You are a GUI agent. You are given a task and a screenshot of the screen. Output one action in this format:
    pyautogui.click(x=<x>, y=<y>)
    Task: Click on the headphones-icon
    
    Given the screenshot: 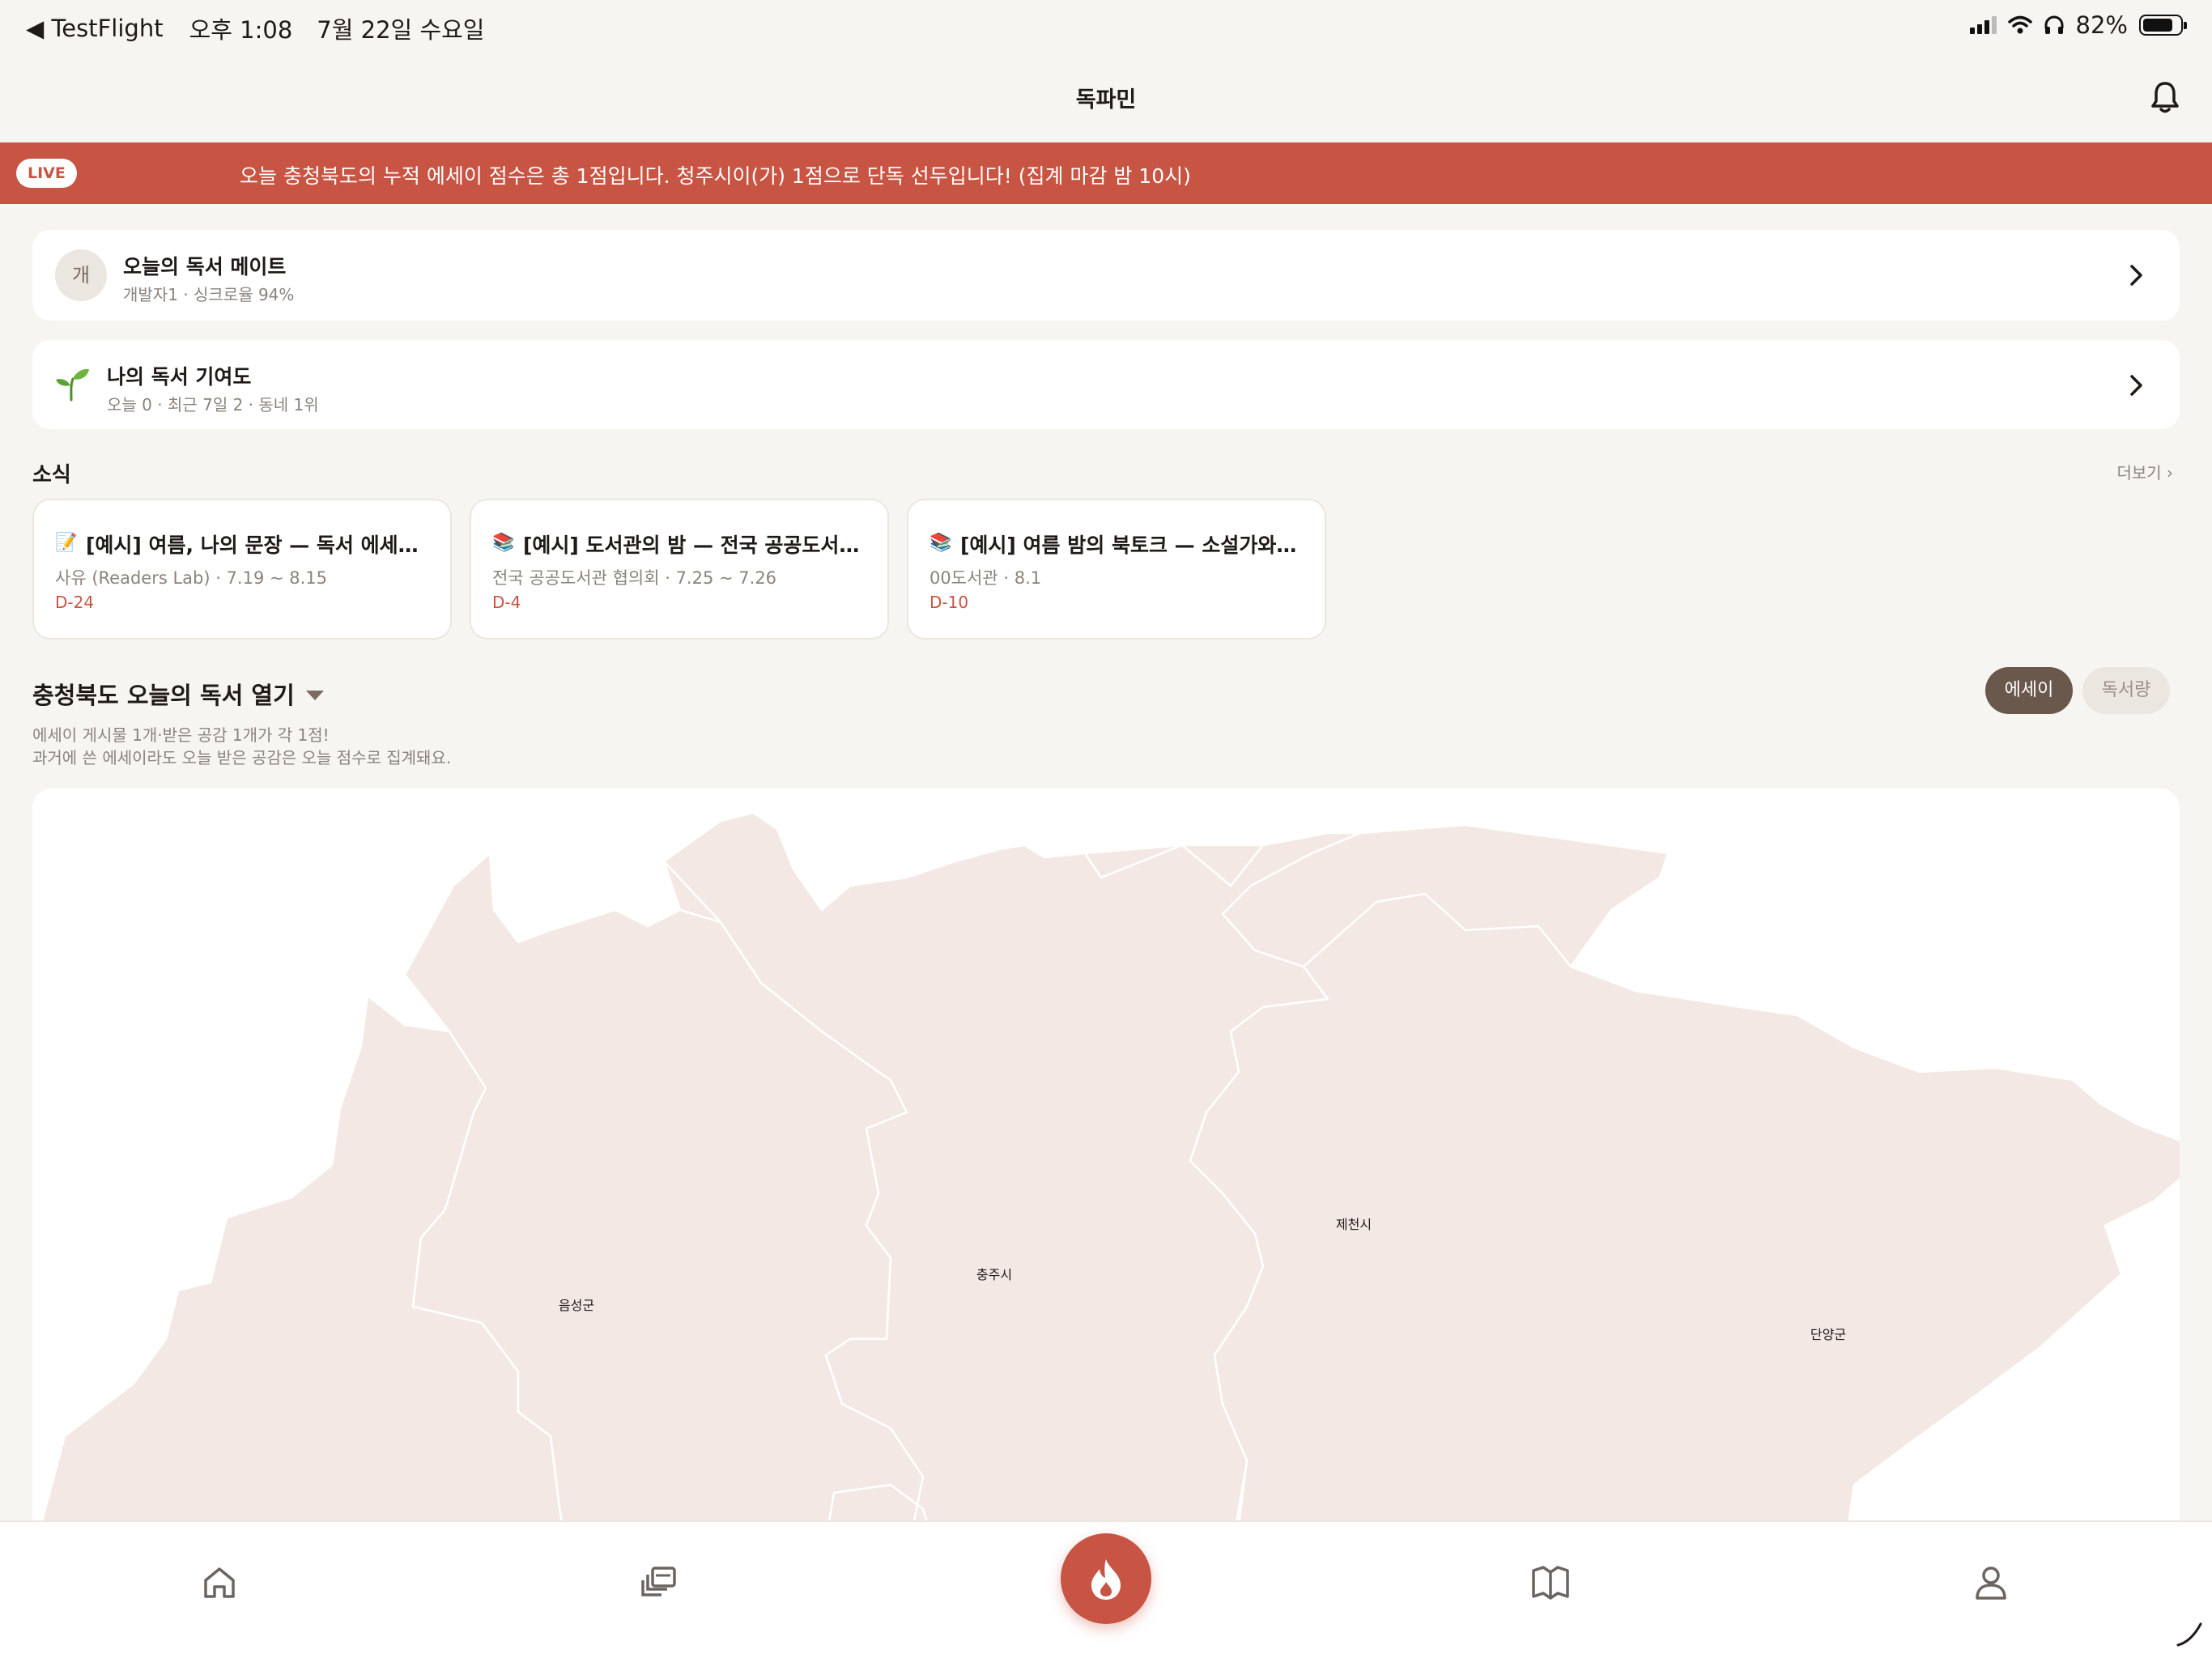 What is the action you would take?
    pyautogui.click(x=2054, y=24)
    